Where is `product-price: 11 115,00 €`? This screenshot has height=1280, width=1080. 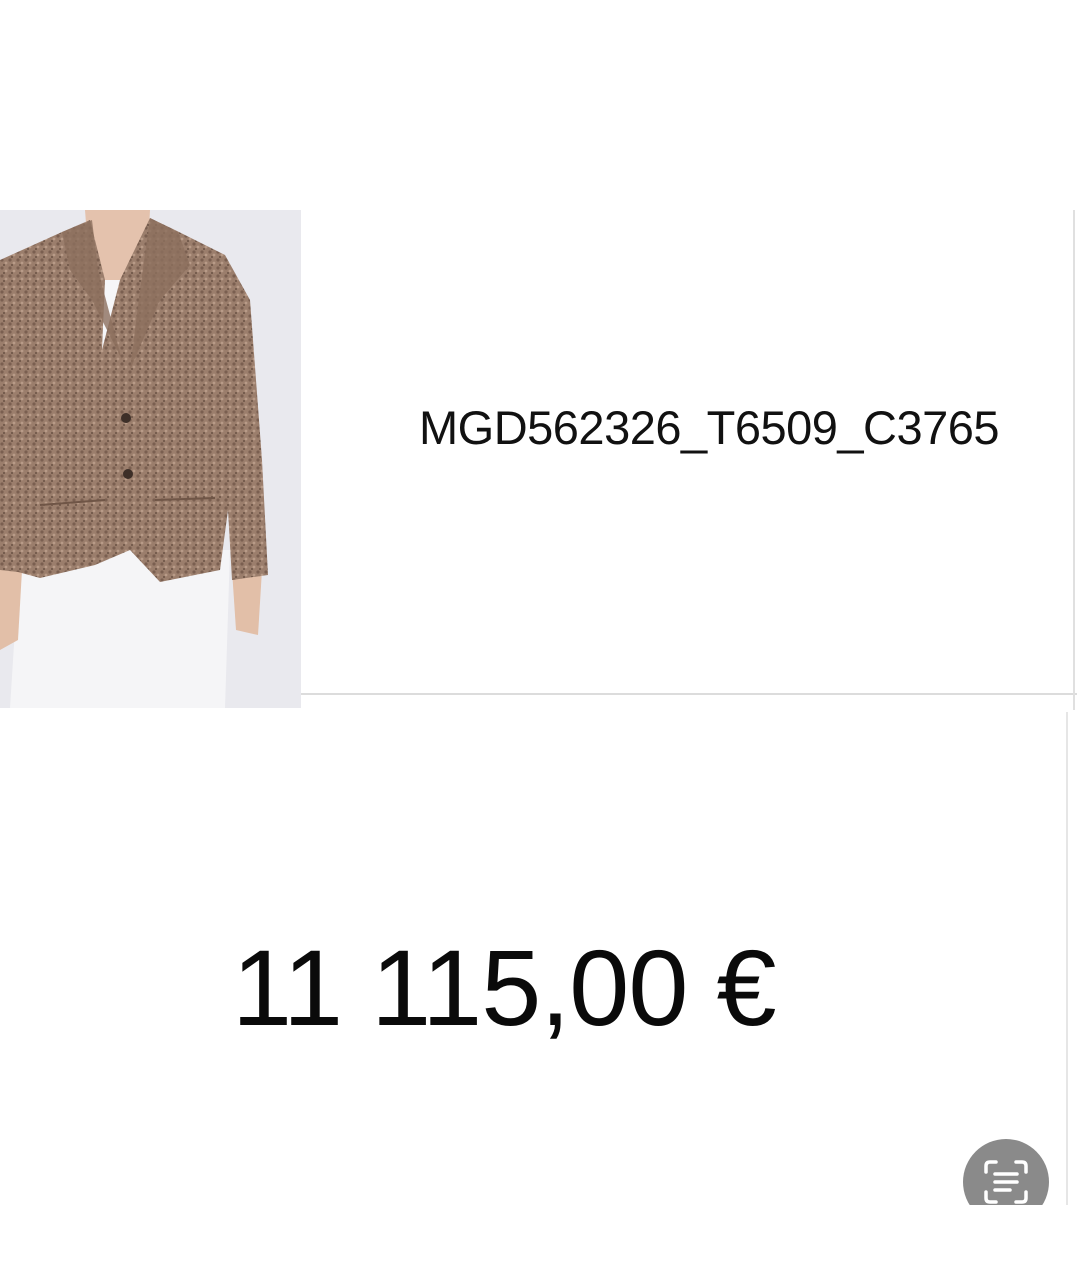 product-price: 11 115,00 € is located at coordinates (504, 987).